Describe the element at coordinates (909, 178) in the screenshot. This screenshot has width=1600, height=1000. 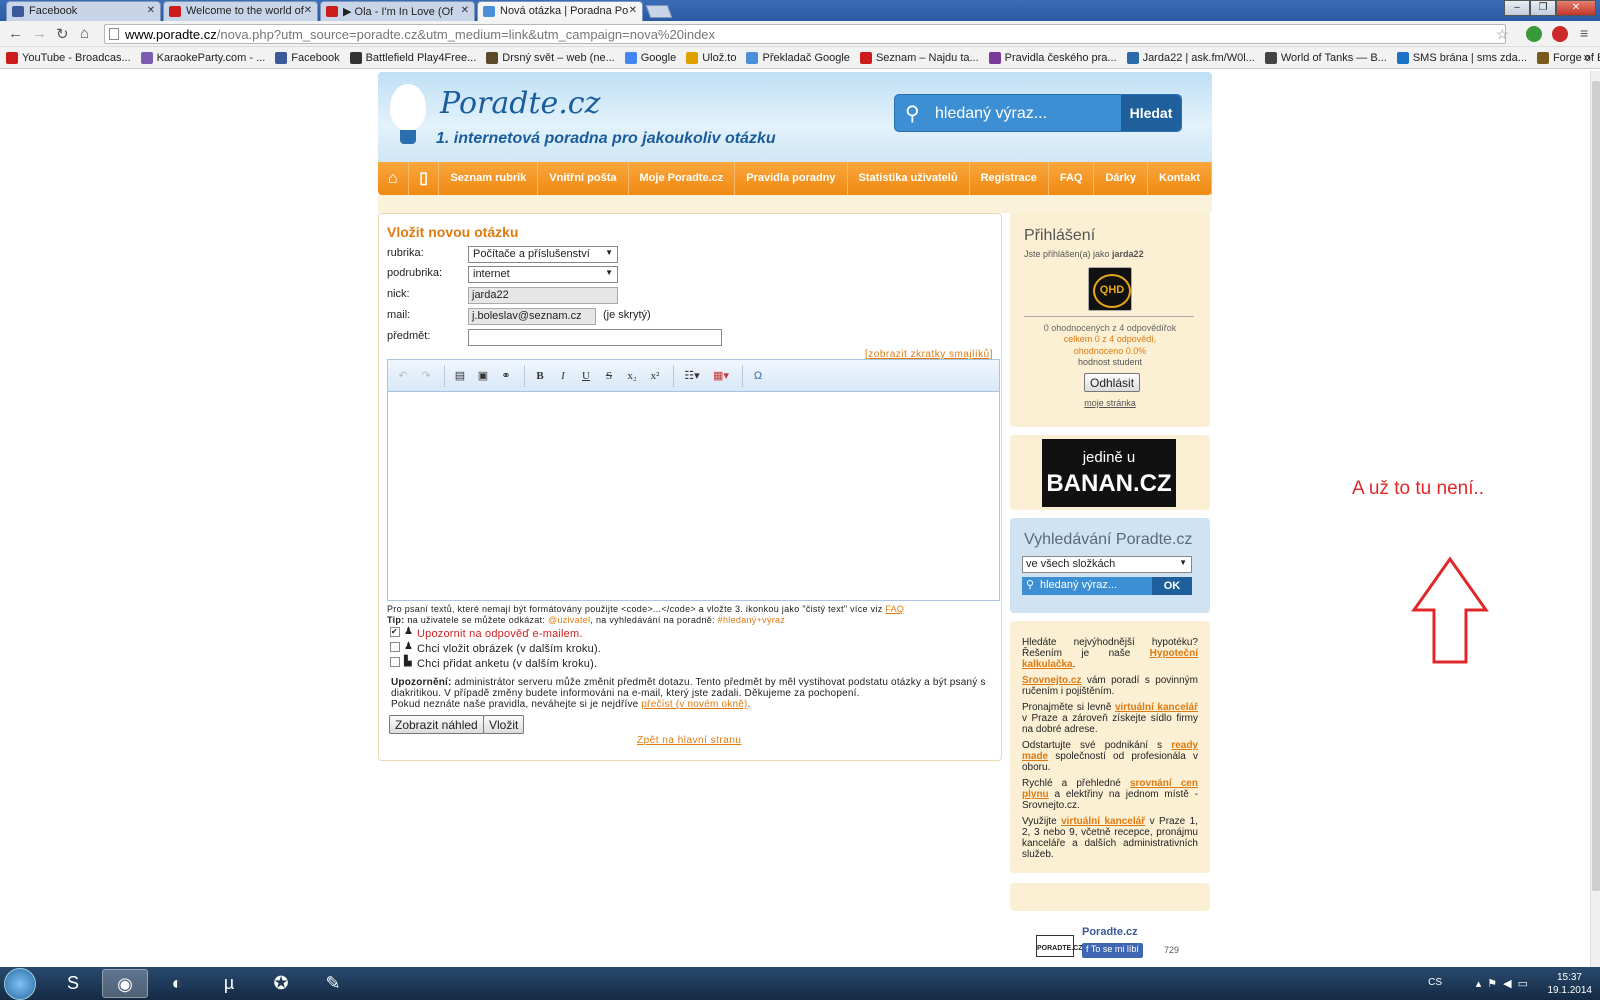
I see `nav-statistika: Statistika uživatelů` at that location.